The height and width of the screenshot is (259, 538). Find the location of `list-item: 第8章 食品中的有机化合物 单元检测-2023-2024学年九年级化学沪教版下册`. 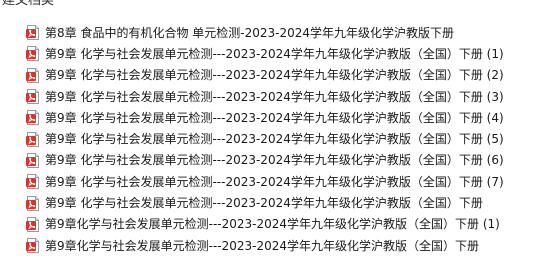

list-item: 第8章 食品中的有机化合物 单元检测-2023-2024学年九年级化学沪教版下册 is located at coordinates (282, 32).